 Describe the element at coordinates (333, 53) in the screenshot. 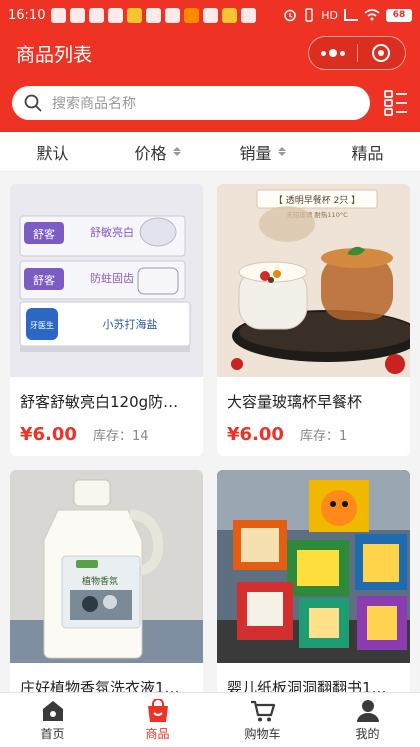

I see `more-options-button` at that location.